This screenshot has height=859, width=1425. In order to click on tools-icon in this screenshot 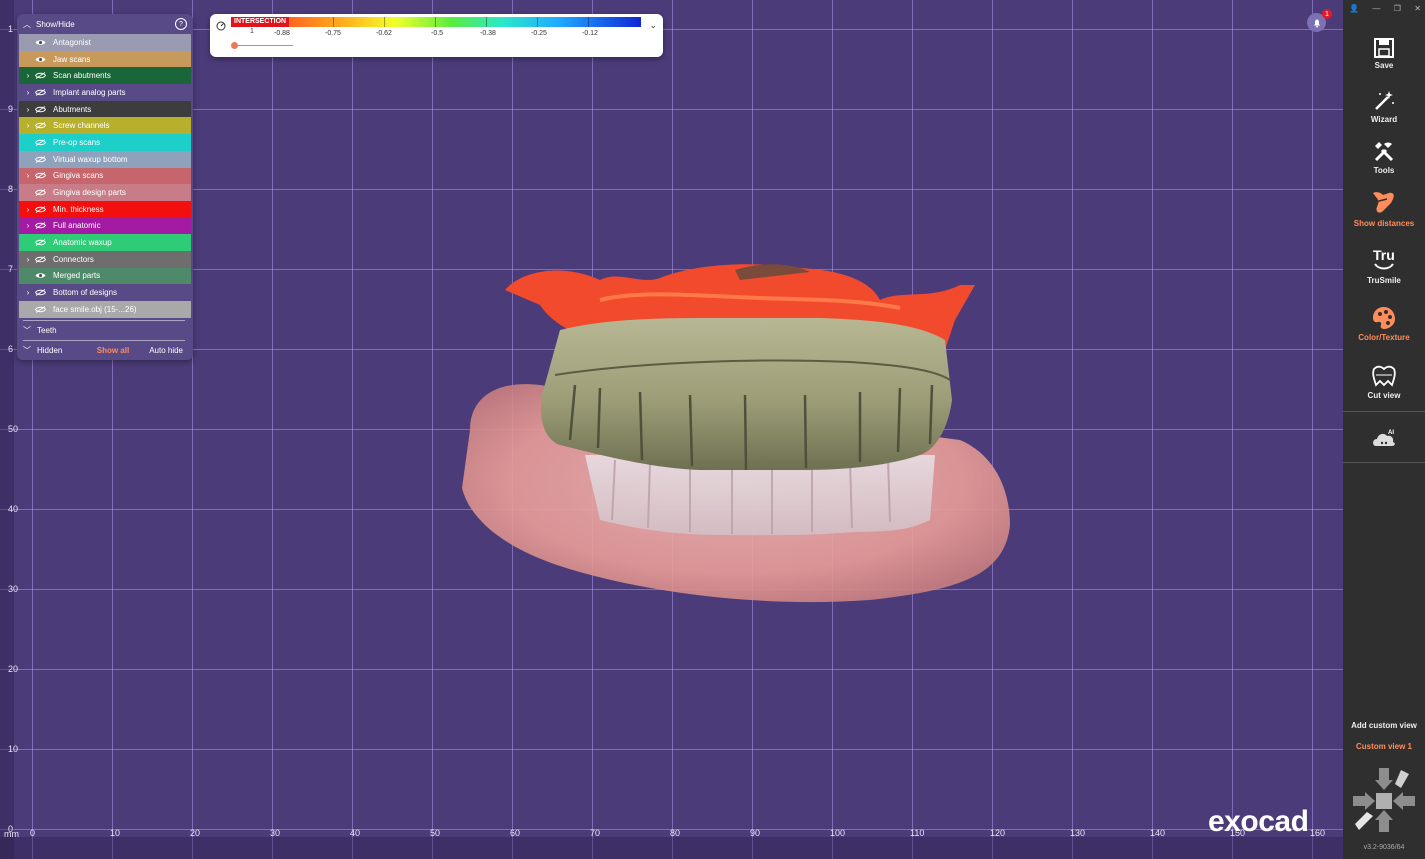, I will do `click(1384, 152)`.